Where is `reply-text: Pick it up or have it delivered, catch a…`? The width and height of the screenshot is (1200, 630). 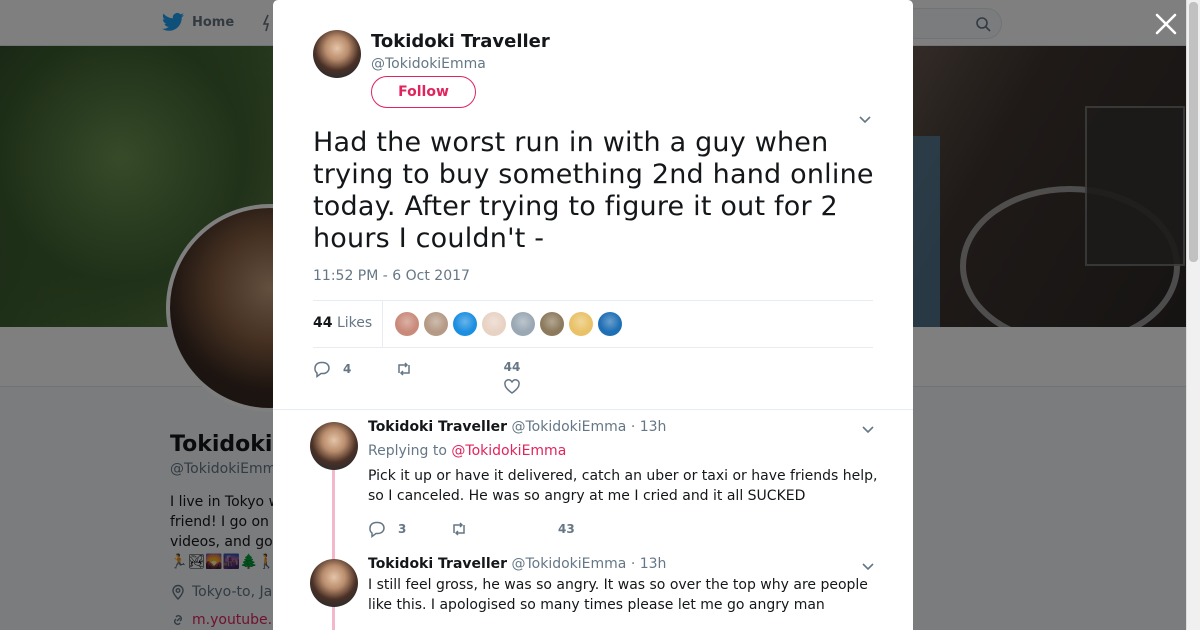 reply-text: Pick it up or have it delivered, catch a… is located at coordinates (623, 486).